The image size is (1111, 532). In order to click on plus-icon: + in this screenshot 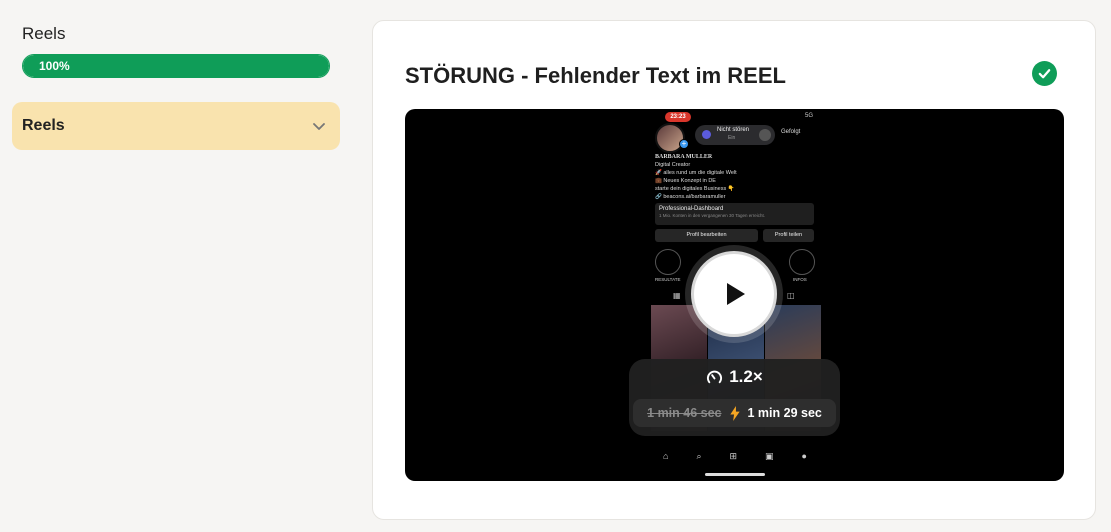, I will do `click(684, 144)`.